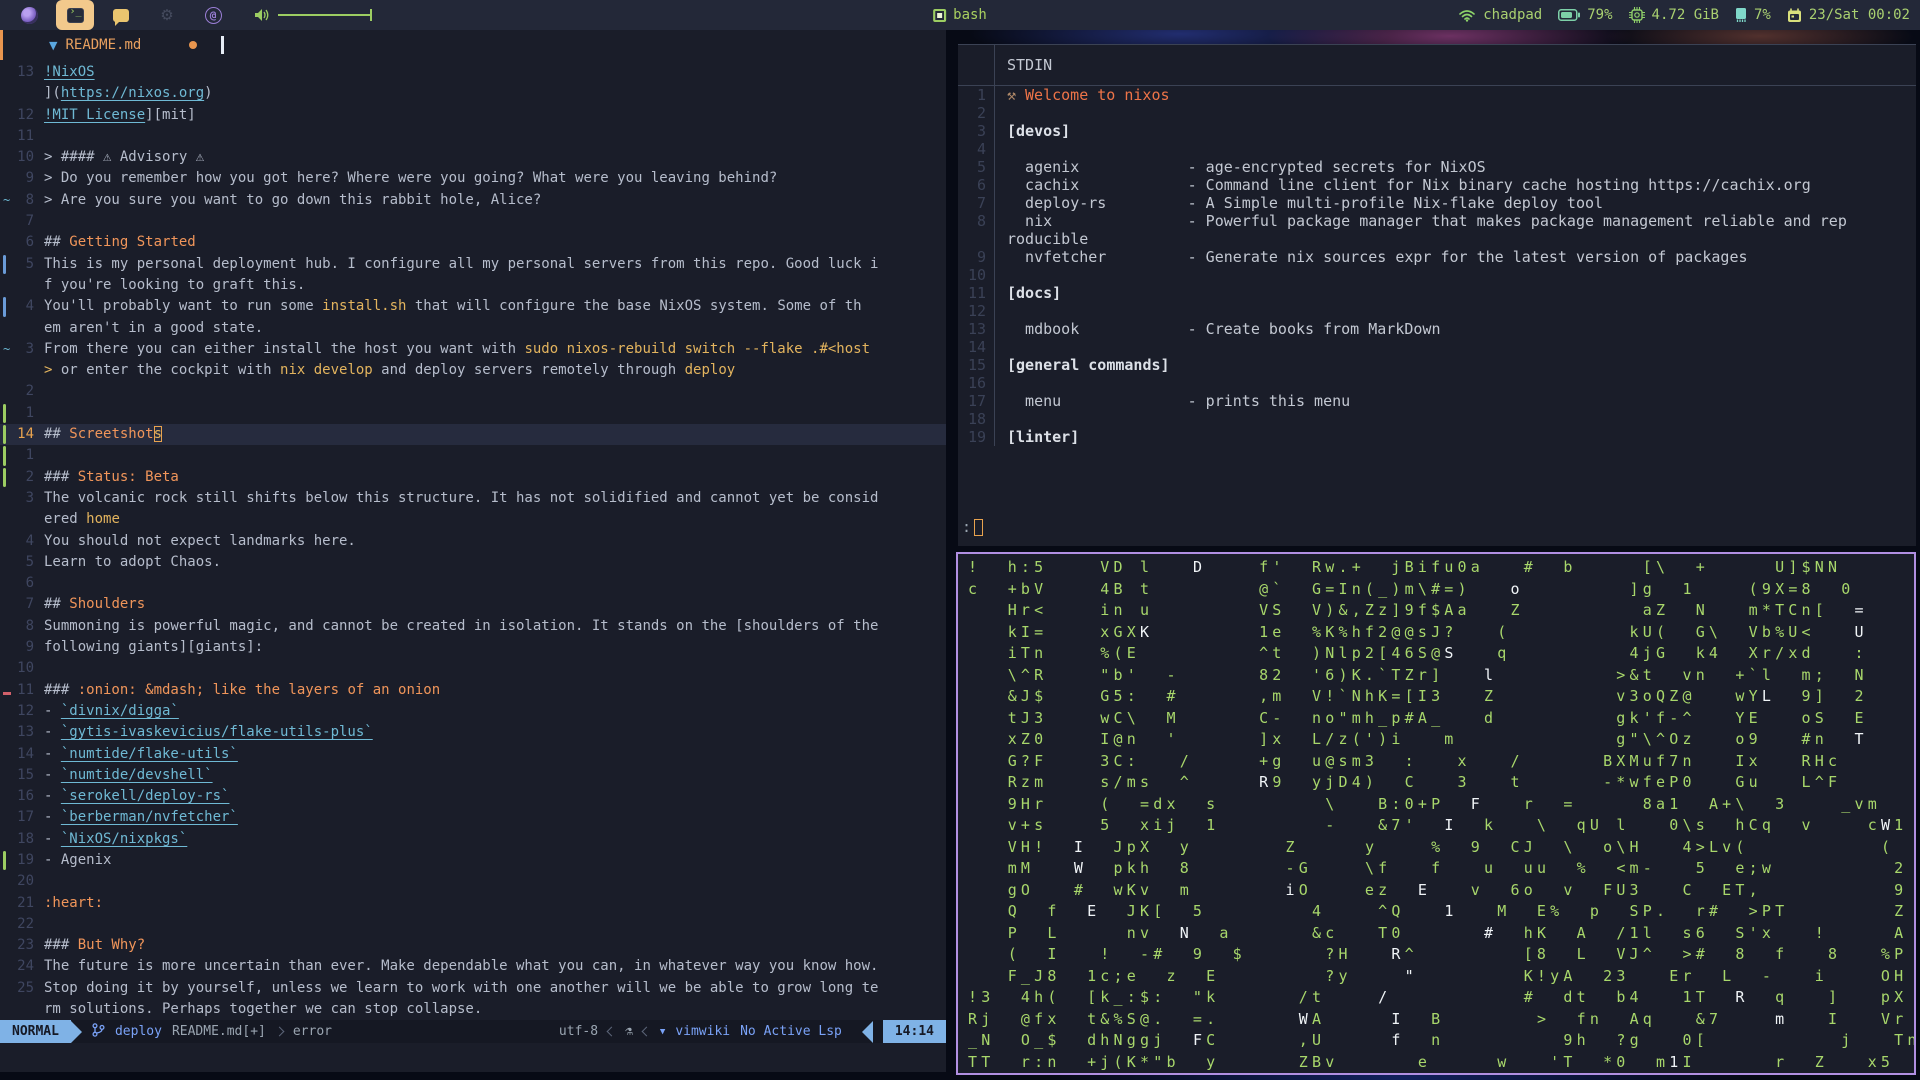 The width and height of the screenshot is (1920, 1080). I want to click on pager-line-number: 1, so click(981, 95).